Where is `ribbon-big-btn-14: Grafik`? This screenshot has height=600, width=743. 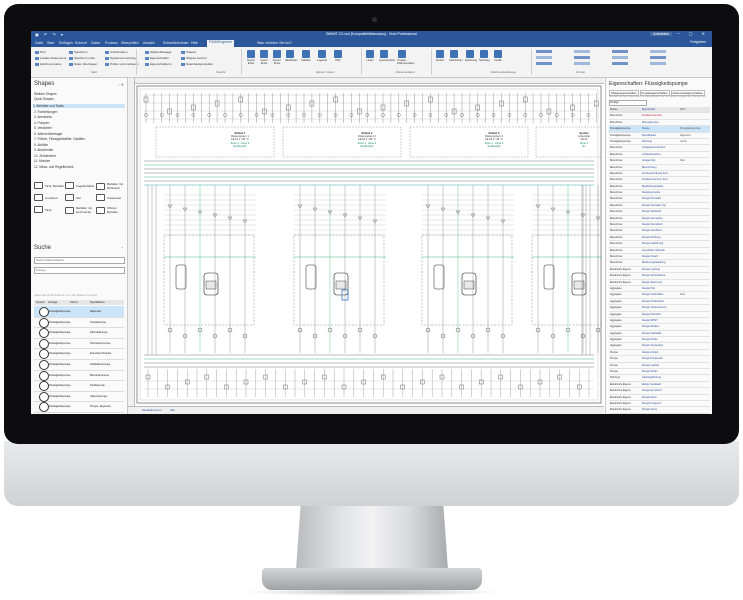
ribbon-big-btn-14: Grafik is located at coordinates (498, 59).